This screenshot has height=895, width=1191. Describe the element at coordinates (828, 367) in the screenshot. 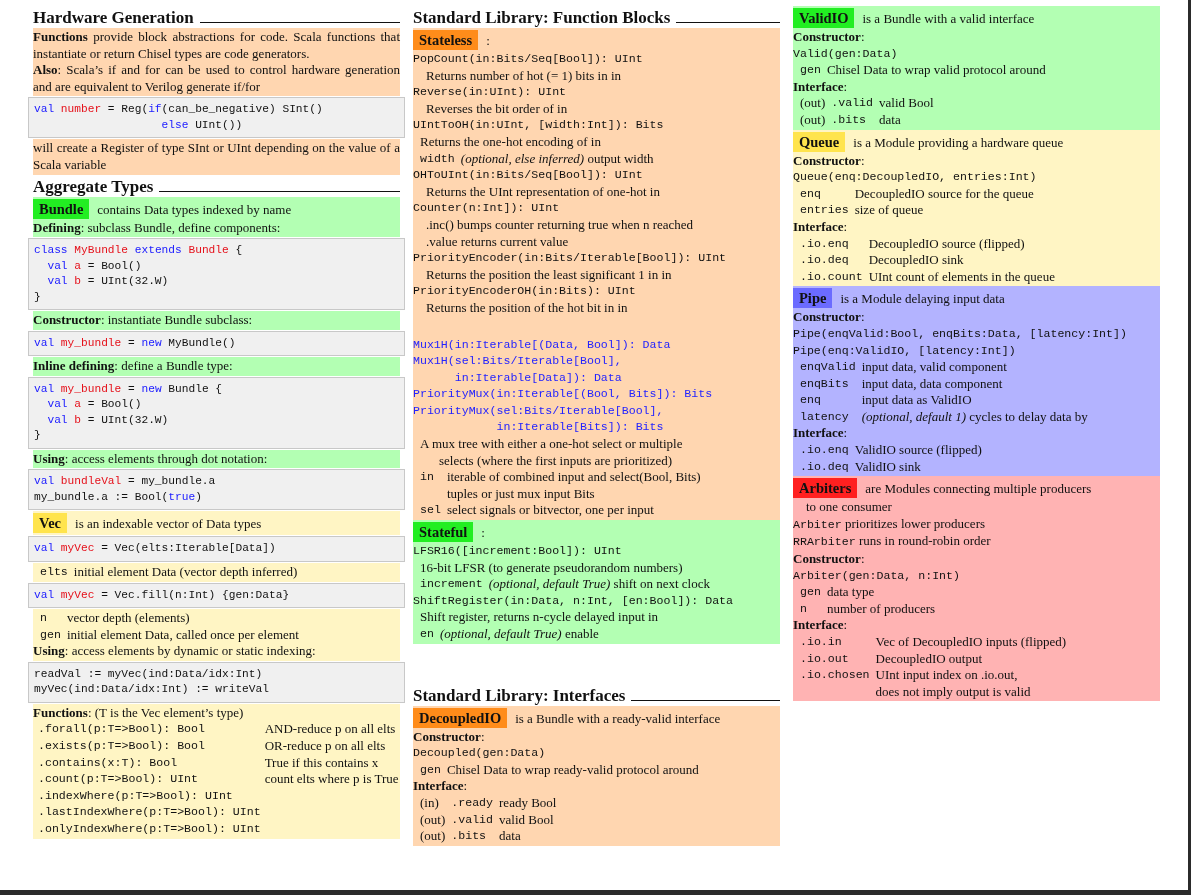

I see `parameter-name: enqValid` at that location.